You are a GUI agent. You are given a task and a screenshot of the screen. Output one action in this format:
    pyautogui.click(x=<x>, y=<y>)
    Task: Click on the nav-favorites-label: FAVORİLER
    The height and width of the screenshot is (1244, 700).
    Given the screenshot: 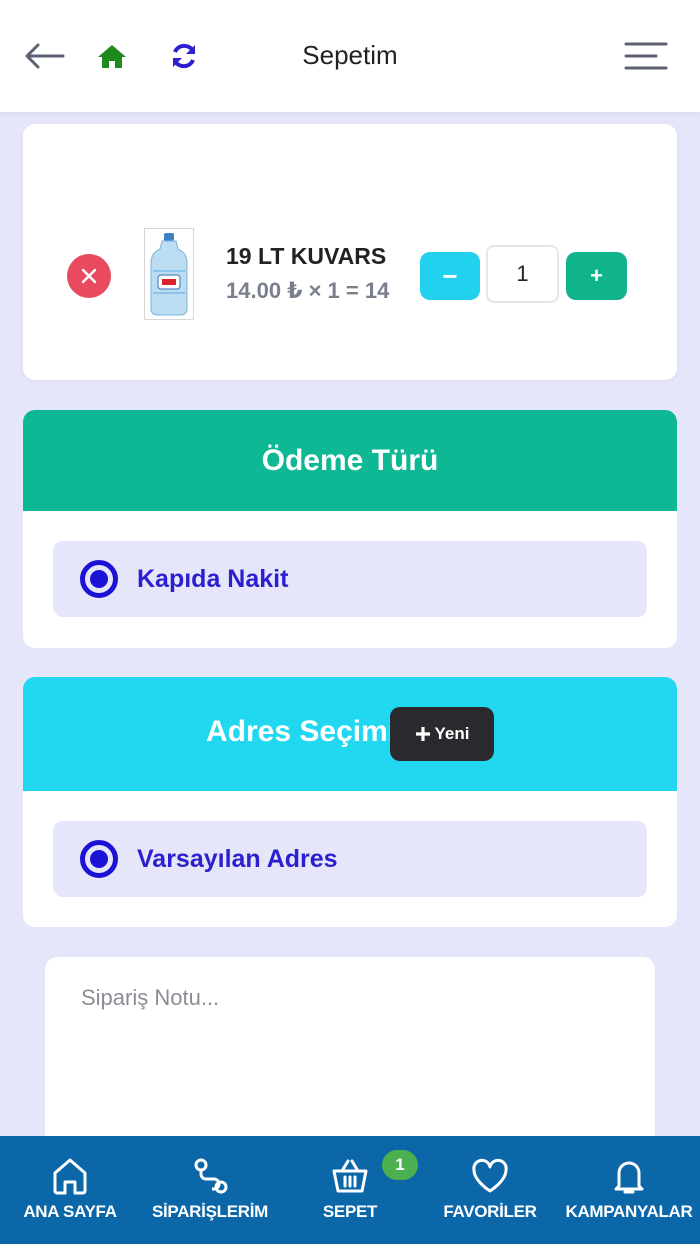 What is the action you would take?
    pyautogui.click(x=490, y=1211)
    